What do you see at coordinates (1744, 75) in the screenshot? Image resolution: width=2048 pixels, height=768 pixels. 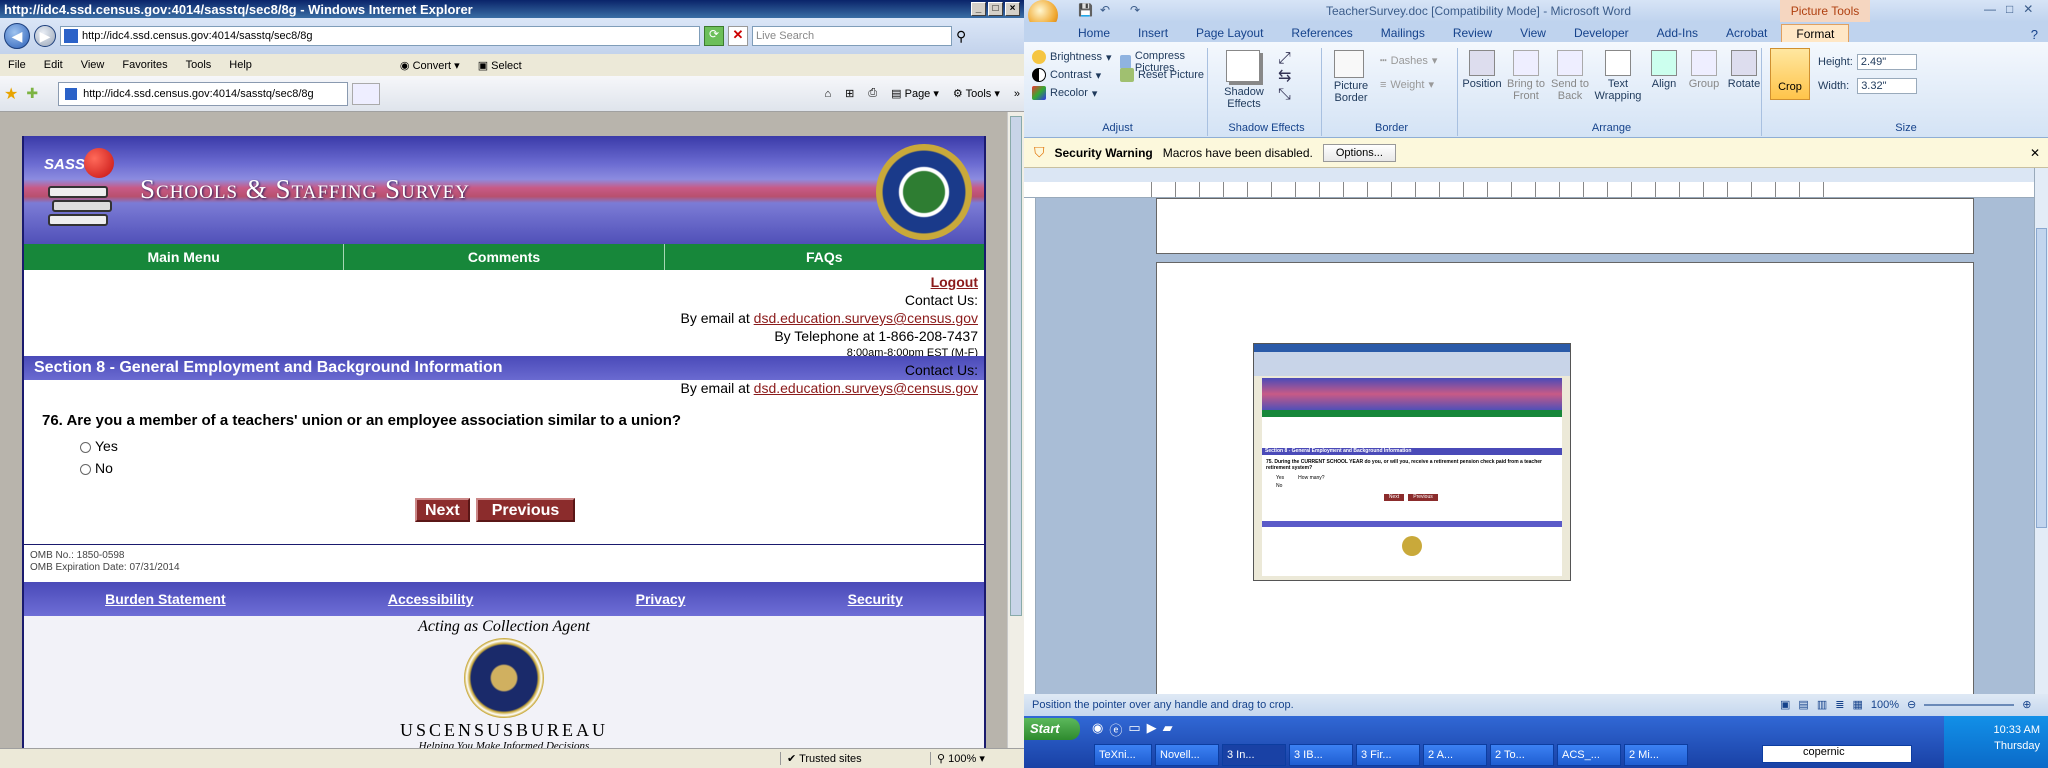 I see `rotate-button: Rotate` at bounding box center [1744, 75].